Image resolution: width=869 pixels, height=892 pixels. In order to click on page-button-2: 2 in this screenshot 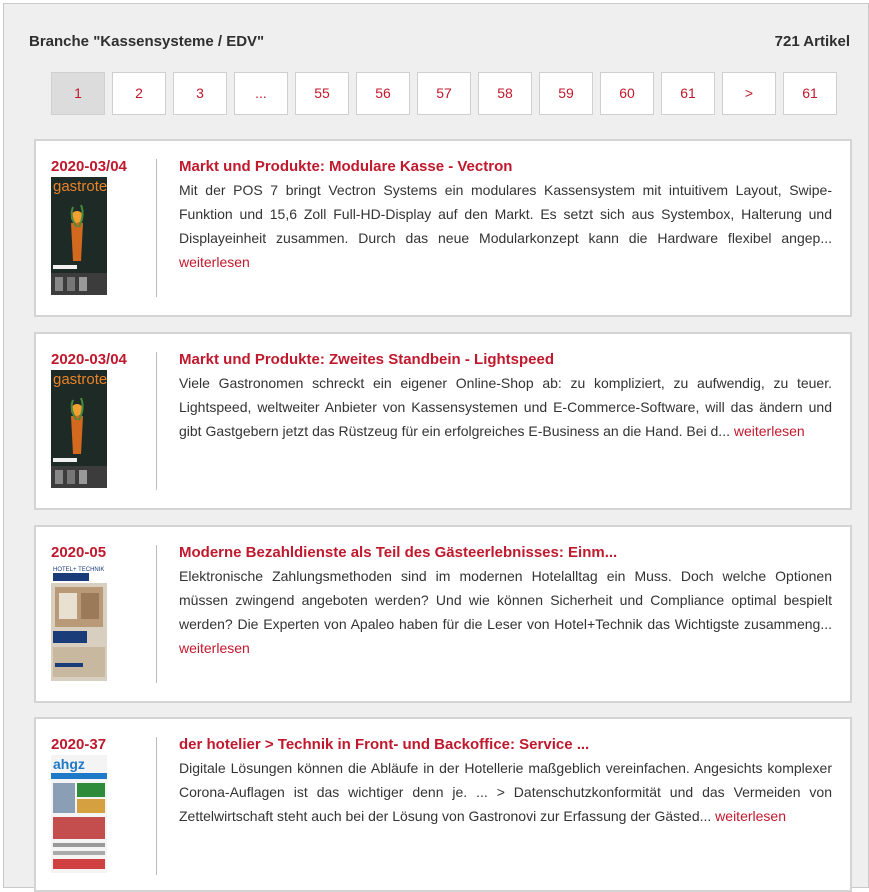, I will do `click(139, 93)`.